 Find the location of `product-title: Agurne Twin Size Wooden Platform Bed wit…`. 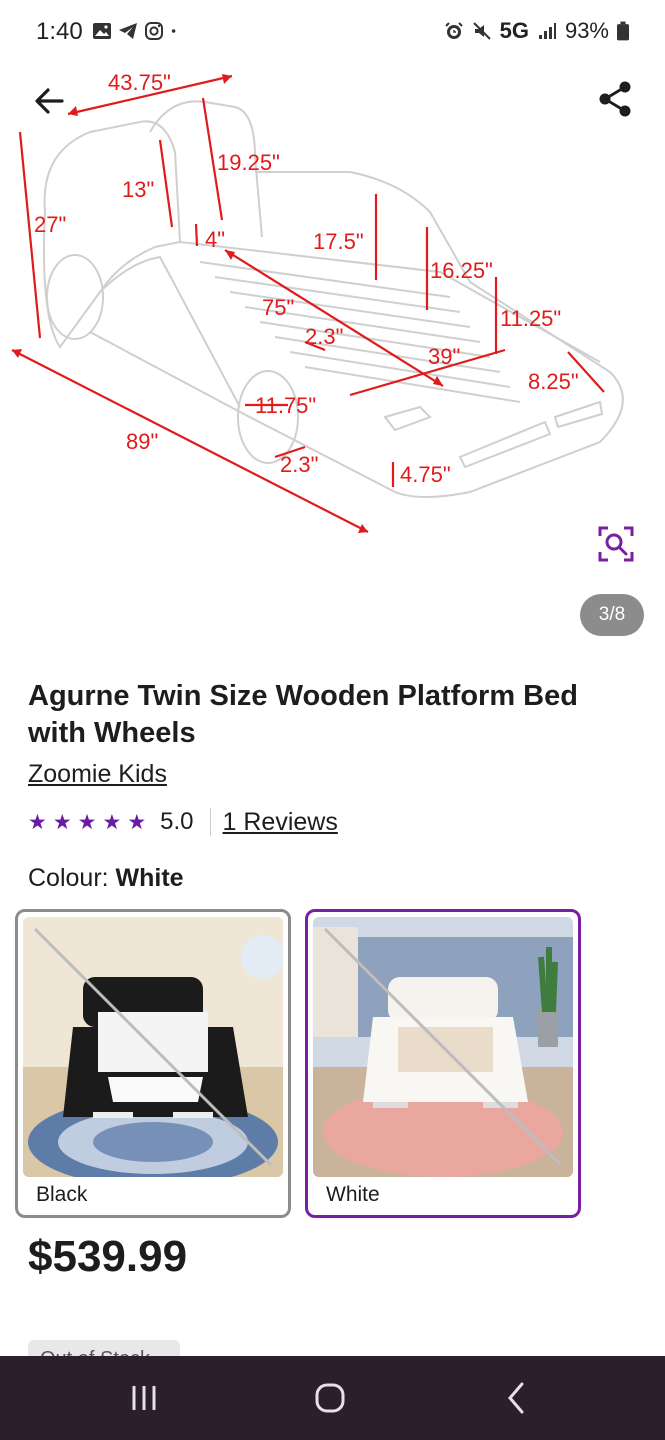

product-title: Agurne Twin Size Wooden Platform Bed wit… is located at coordinates (303, 714).